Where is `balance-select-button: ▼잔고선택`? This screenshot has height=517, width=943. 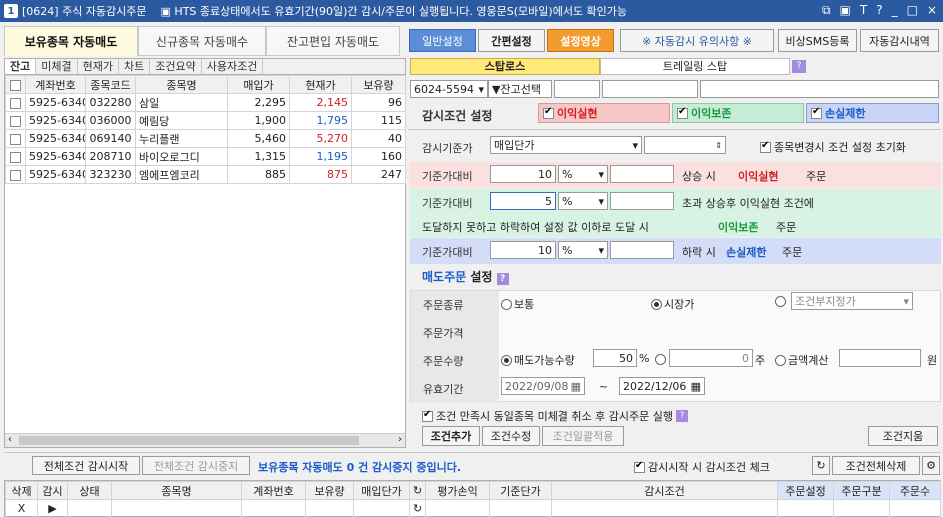
balance-select-button: ▼잔고선택 is located at coordinates (520, 89).